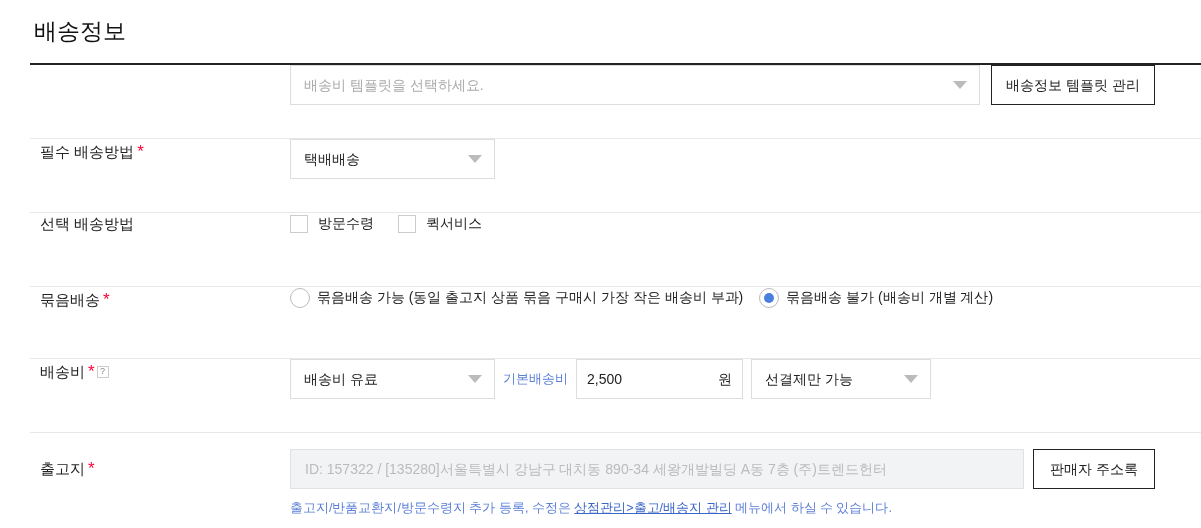 The height and width of the screenshot is (528, 1201). Describe the element at coordinates (80, 32) in the screenshot. I see `section-title: 배송정보` at that location.